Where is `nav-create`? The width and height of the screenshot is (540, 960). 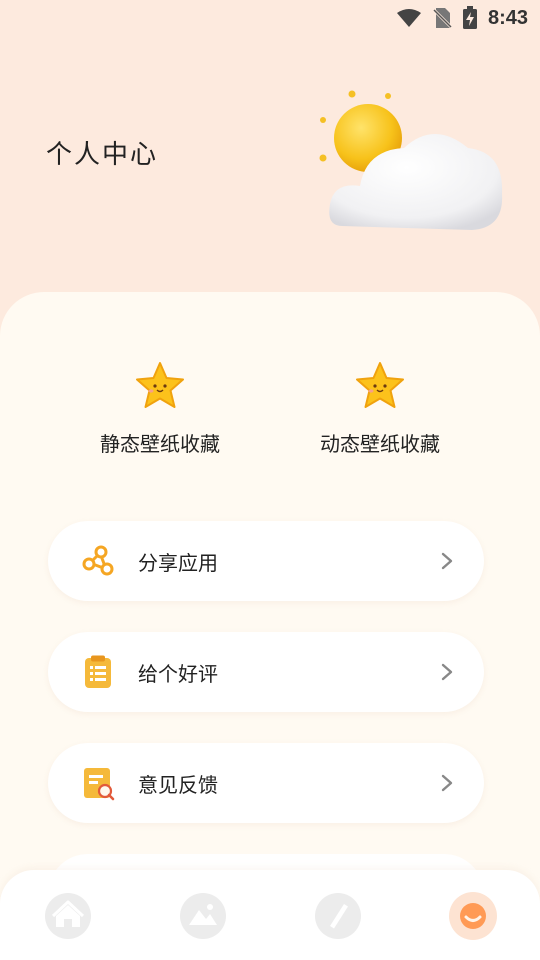
nav-create is located at coordinates (338, 916).